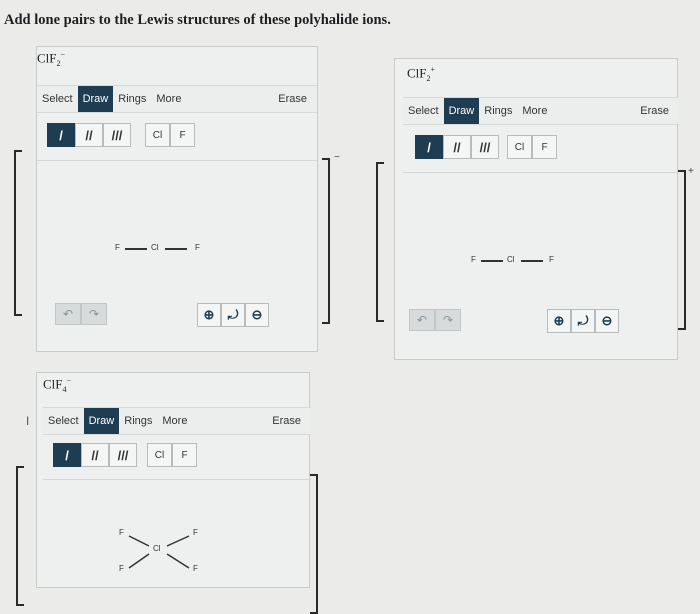 Image resolution: width=700 pixels, height=614 pixels. What do you see at coordinates (51, 59) in the screenshot?
I see `formula-label: ClF2−` at bounding box center [51, 59].